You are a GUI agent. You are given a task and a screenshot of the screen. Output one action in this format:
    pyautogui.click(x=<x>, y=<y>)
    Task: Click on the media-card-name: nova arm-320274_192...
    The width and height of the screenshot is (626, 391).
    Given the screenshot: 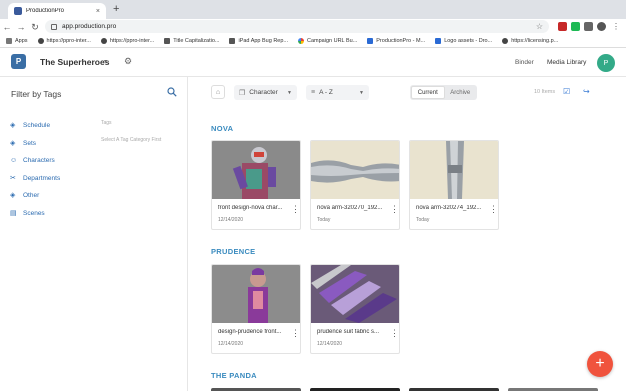 What is the action you would take?
    pyautogui.click(x=449, y=208)
    